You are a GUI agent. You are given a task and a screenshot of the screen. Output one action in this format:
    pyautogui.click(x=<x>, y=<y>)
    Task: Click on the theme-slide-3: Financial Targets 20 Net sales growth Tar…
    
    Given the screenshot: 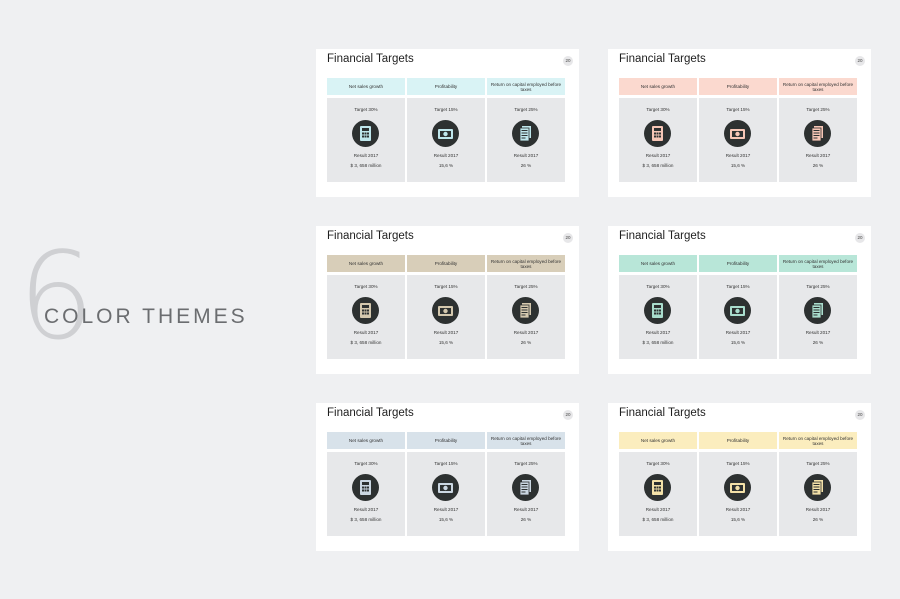 What is the action you would take?
    pyautogui.click(x=447, y=300)
    